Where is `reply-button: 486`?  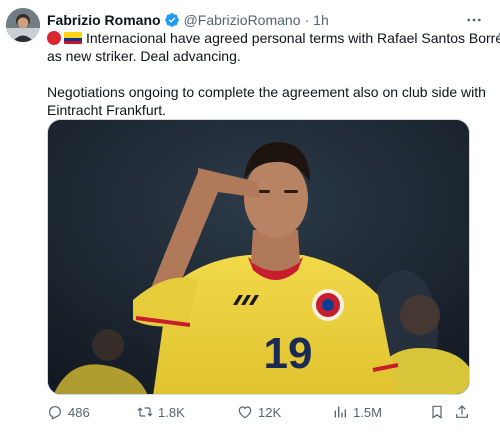 reply-button: 486 is located at coordinates (68, 412).